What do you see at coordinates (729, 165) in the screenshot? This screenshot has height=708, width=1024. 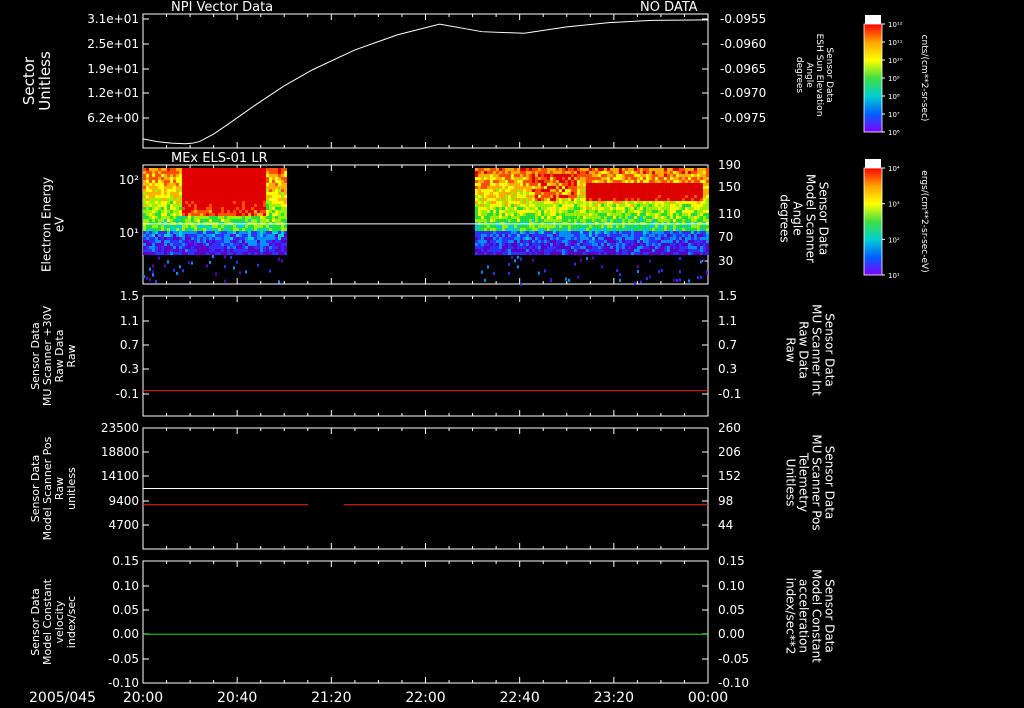 I see `y-tick-label-right: 190` at bounding box center [729, 165].